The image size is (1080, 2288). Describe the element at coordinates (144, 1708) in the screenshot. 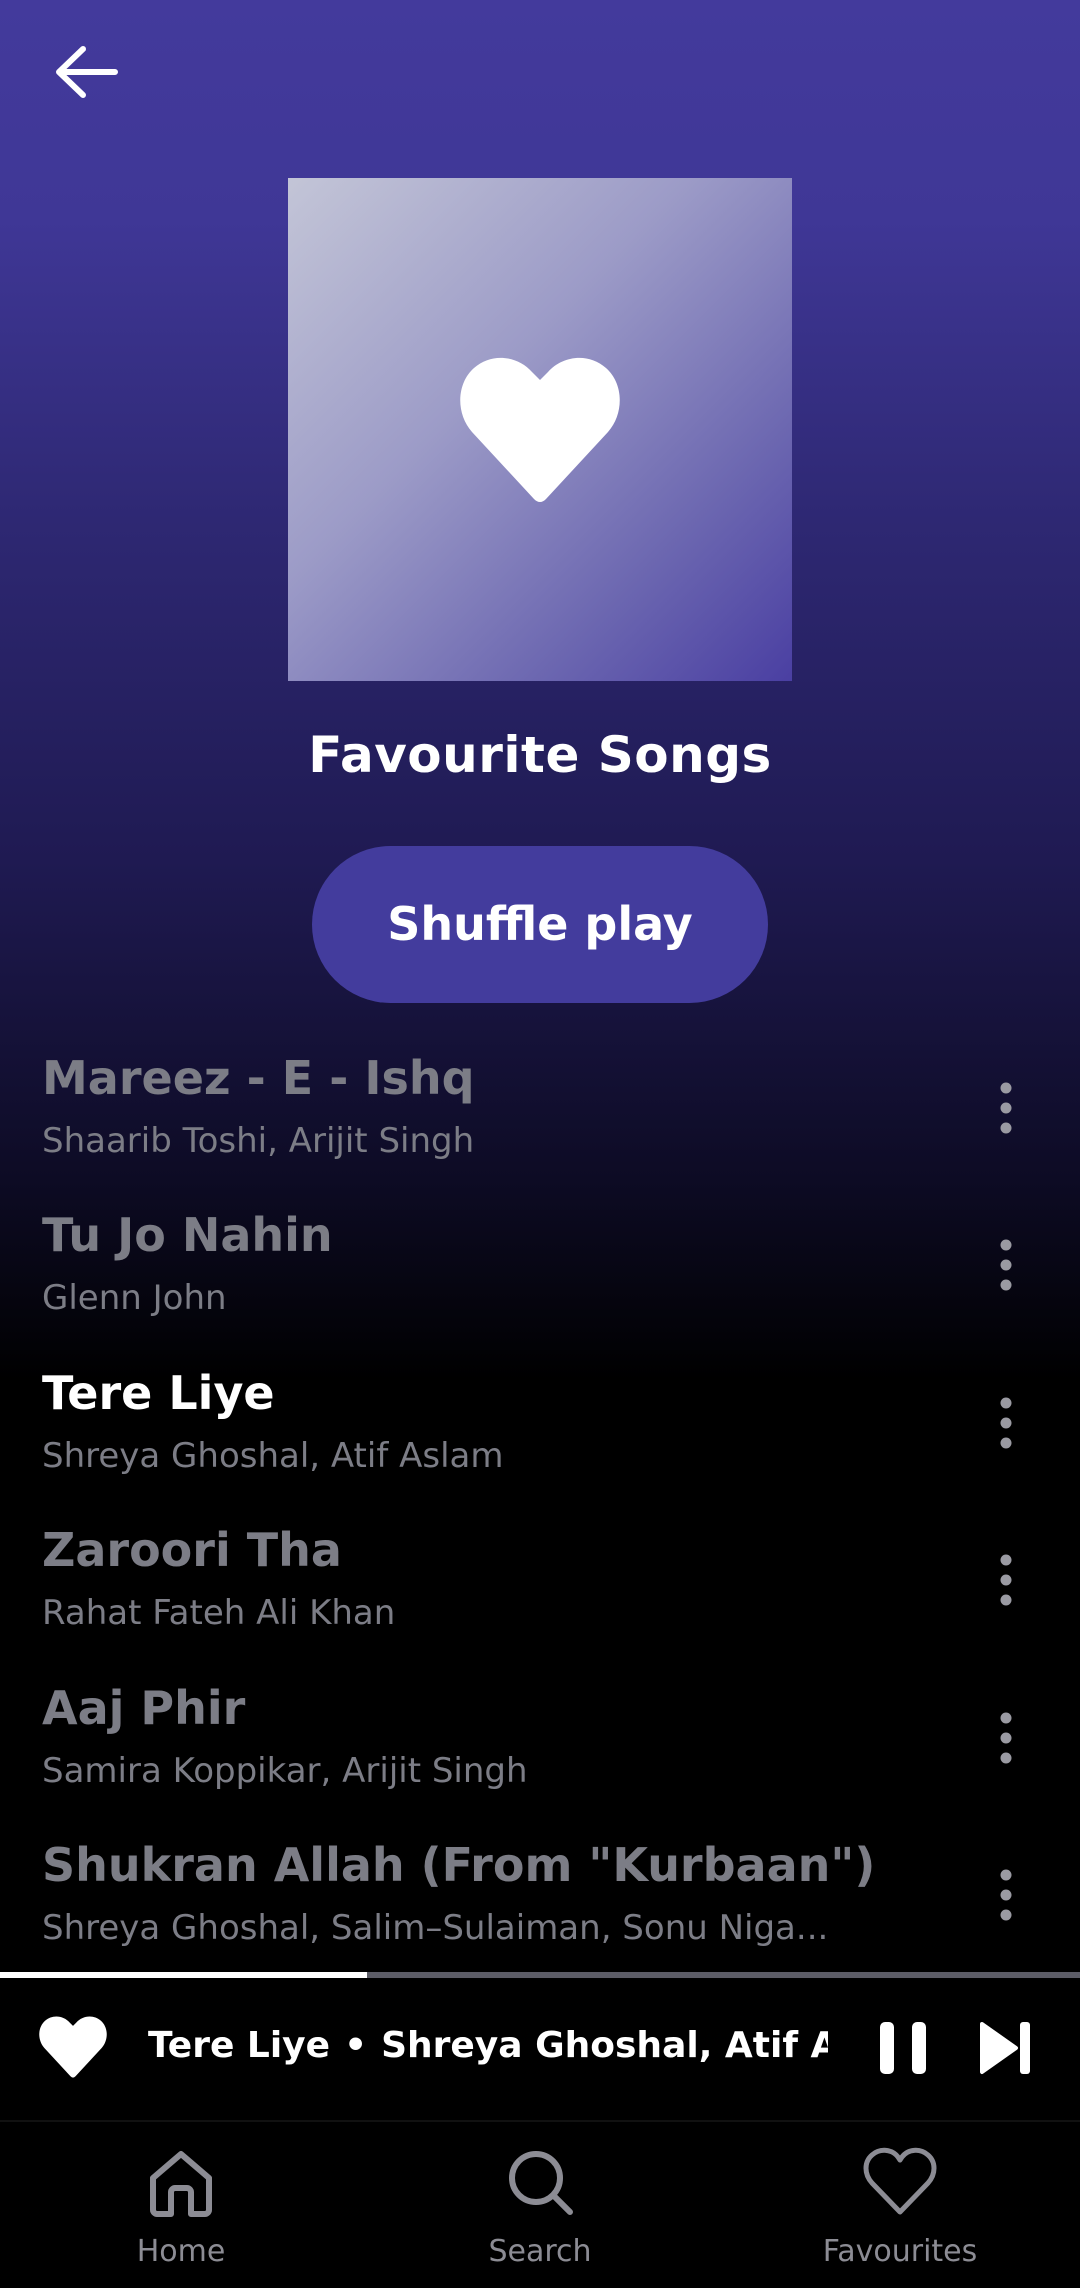

I see `song-title: Aaj Phir` at that location.